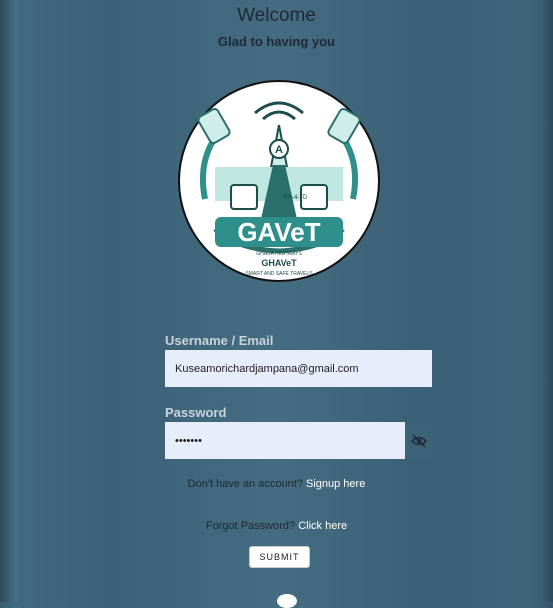 This screenshot has width=553, height=608. What do you see at coordinates (335, 484) in the screenshot?
I see `signup-link: Signup here` at bounding box center [335, 484].